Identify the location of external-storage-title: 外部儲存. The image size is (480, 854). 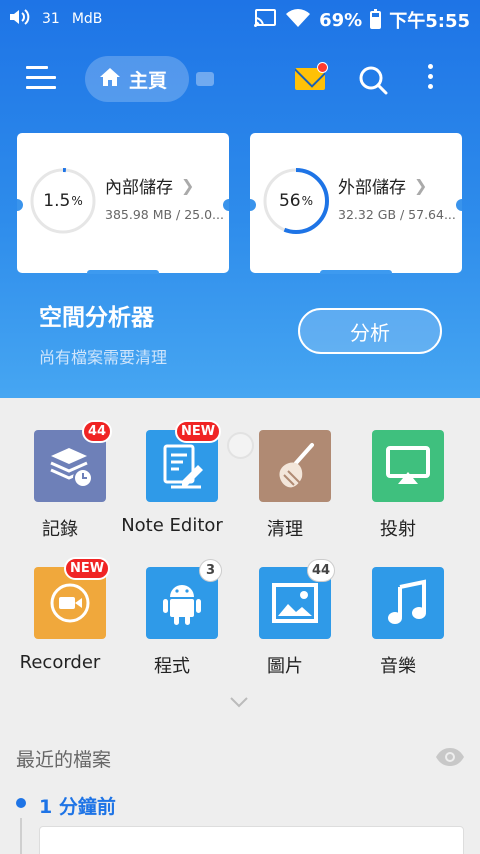
(372, 188).